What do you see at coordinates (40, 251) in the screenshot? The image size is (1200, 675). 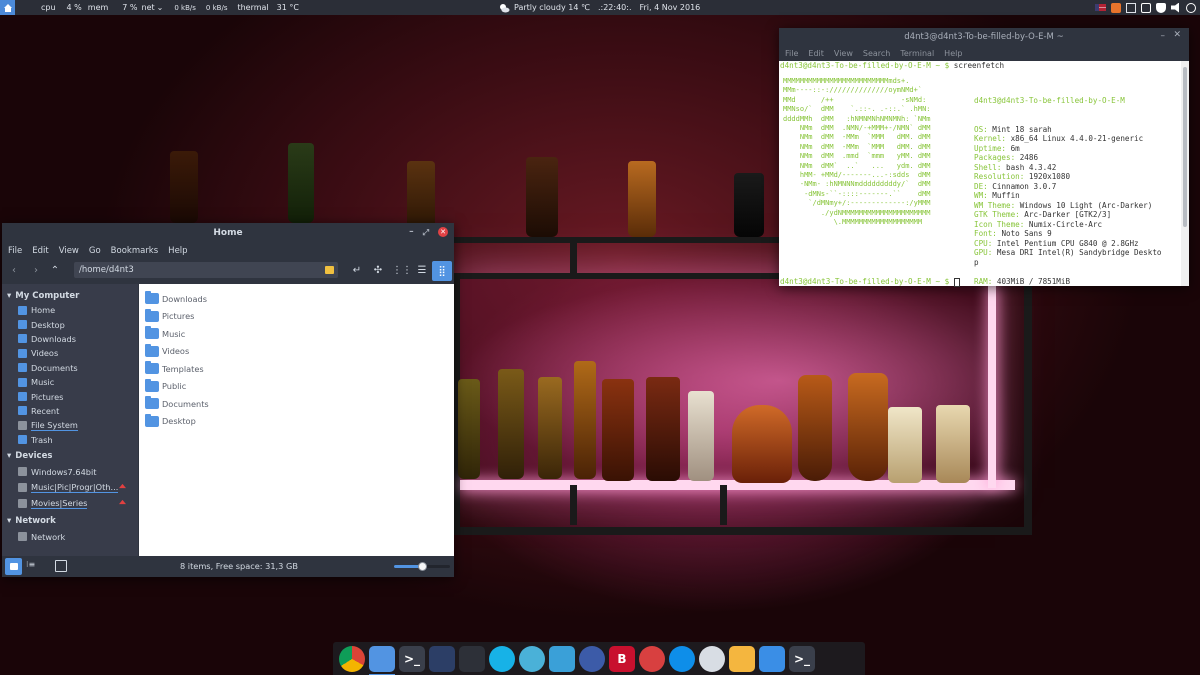 I see `menu-edit: Edit` at bounding box center [40, 251].